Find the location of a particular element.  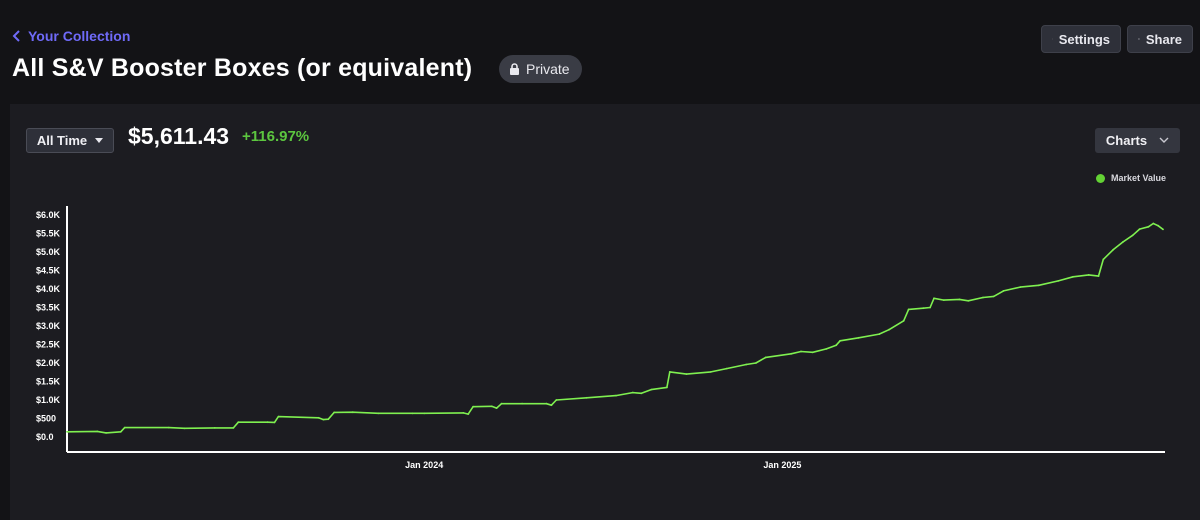

y-tick-label: $6.0K is located at coordinates (48, 215).